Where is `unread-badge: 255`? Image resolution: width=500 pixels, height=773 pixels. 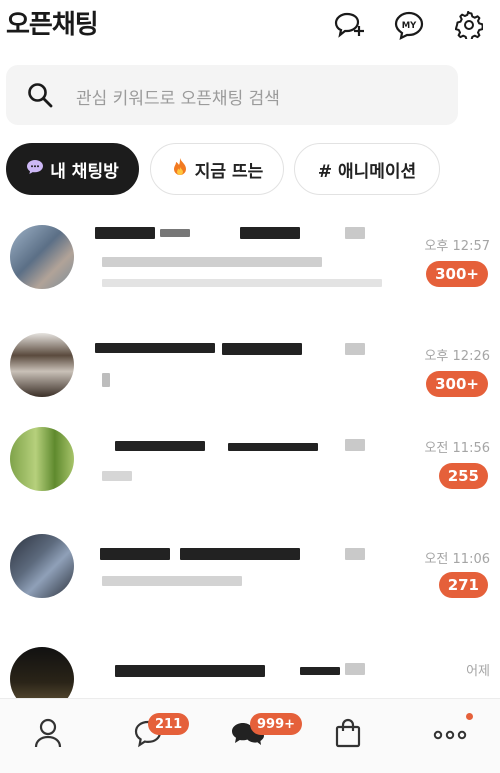
unread-badge: 255 is located at coordinates (463, 476).